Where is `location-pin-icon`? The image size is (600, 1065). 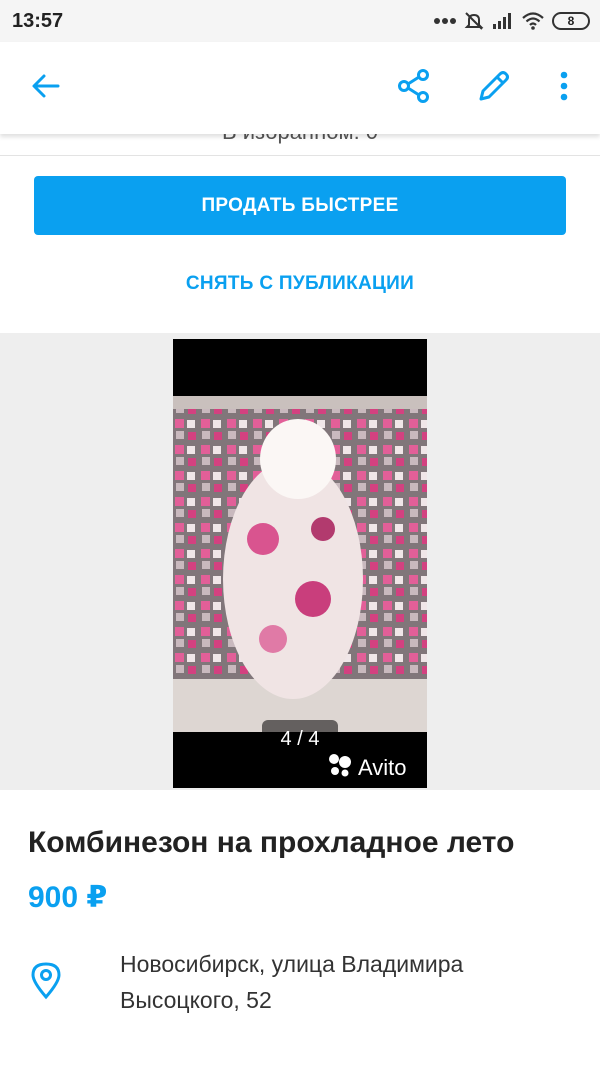 location-pin-icon is located at coordinates (46, 980).